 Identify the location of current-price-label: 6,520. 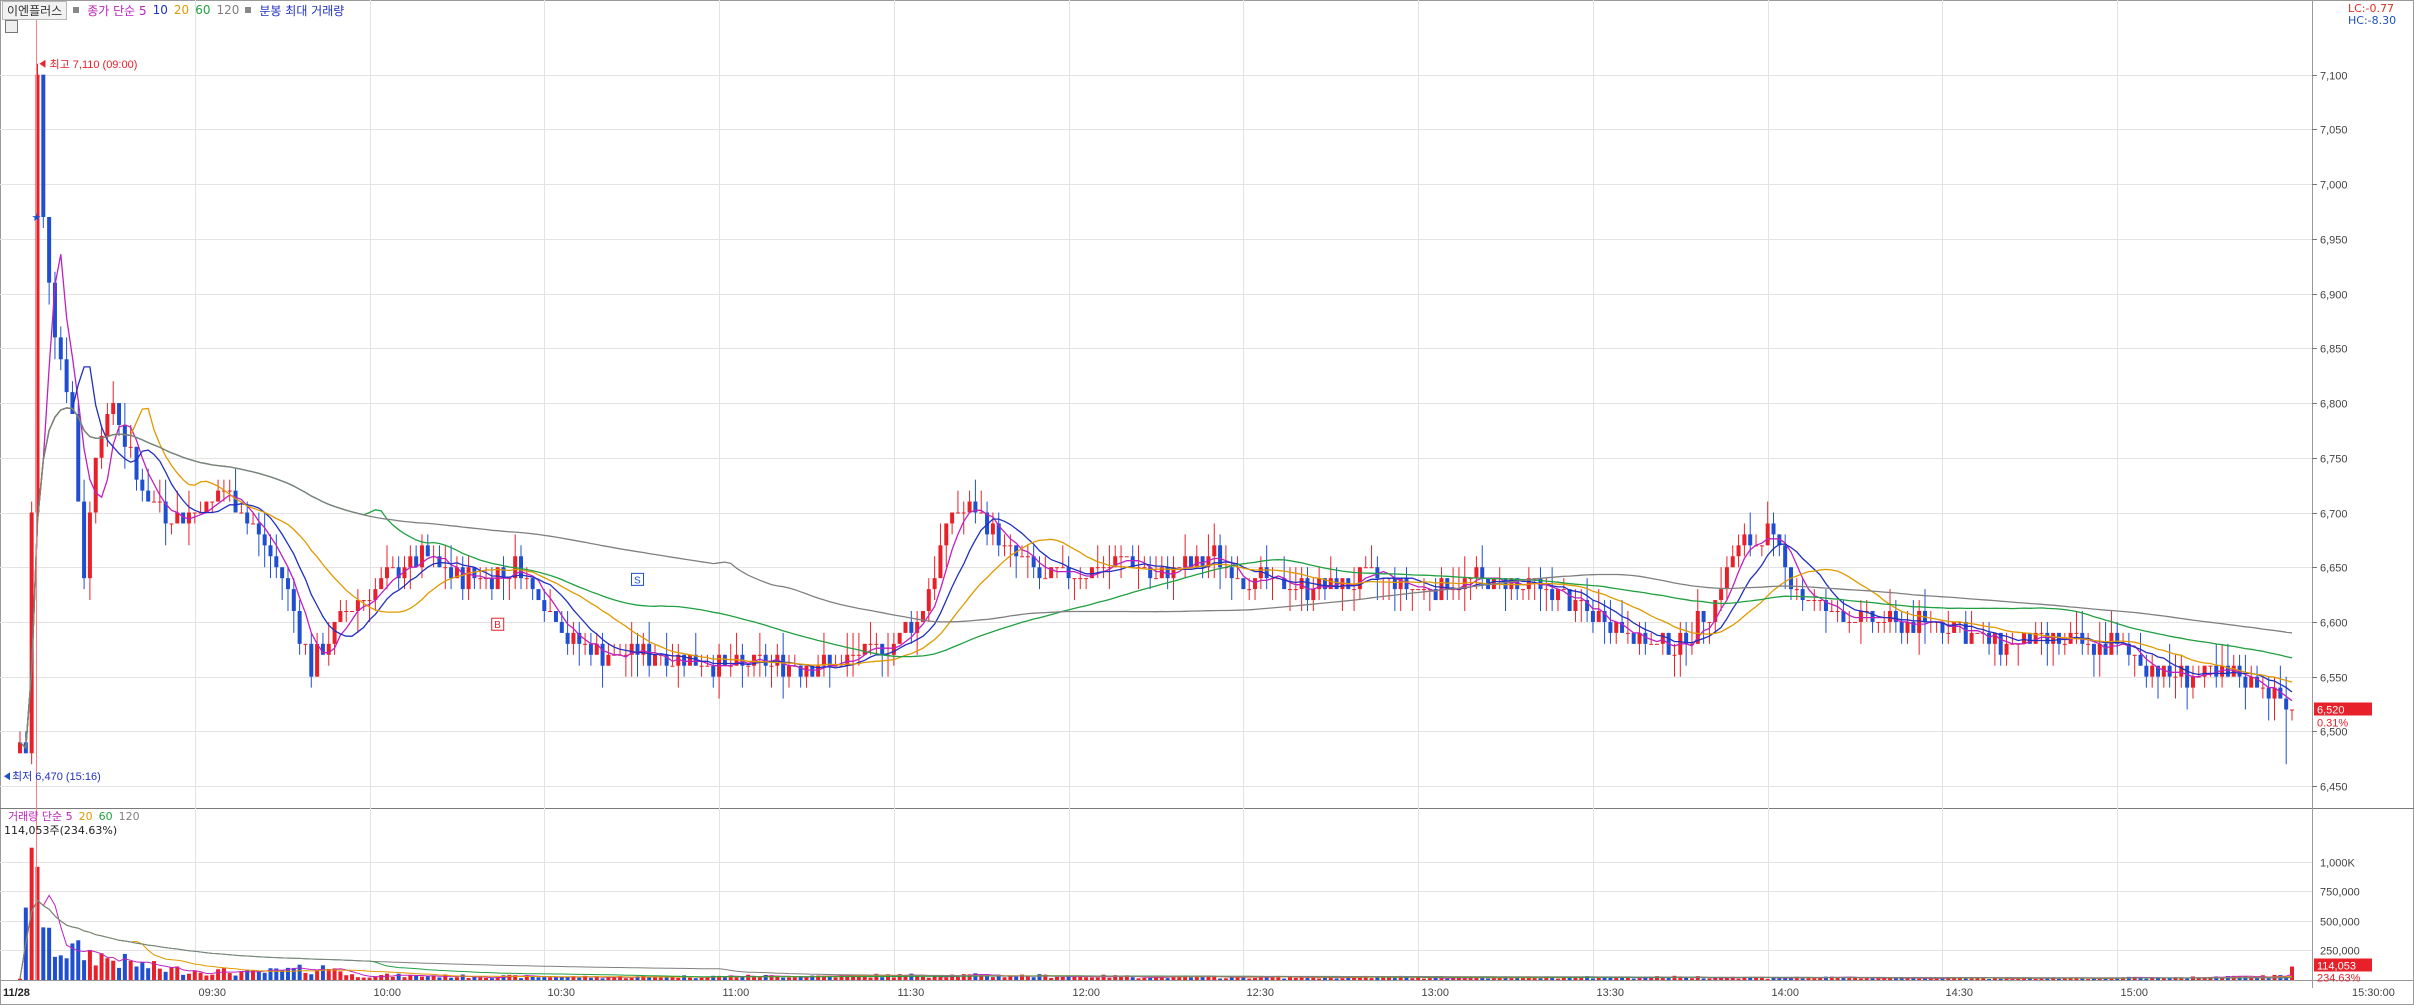
(2331, 711).